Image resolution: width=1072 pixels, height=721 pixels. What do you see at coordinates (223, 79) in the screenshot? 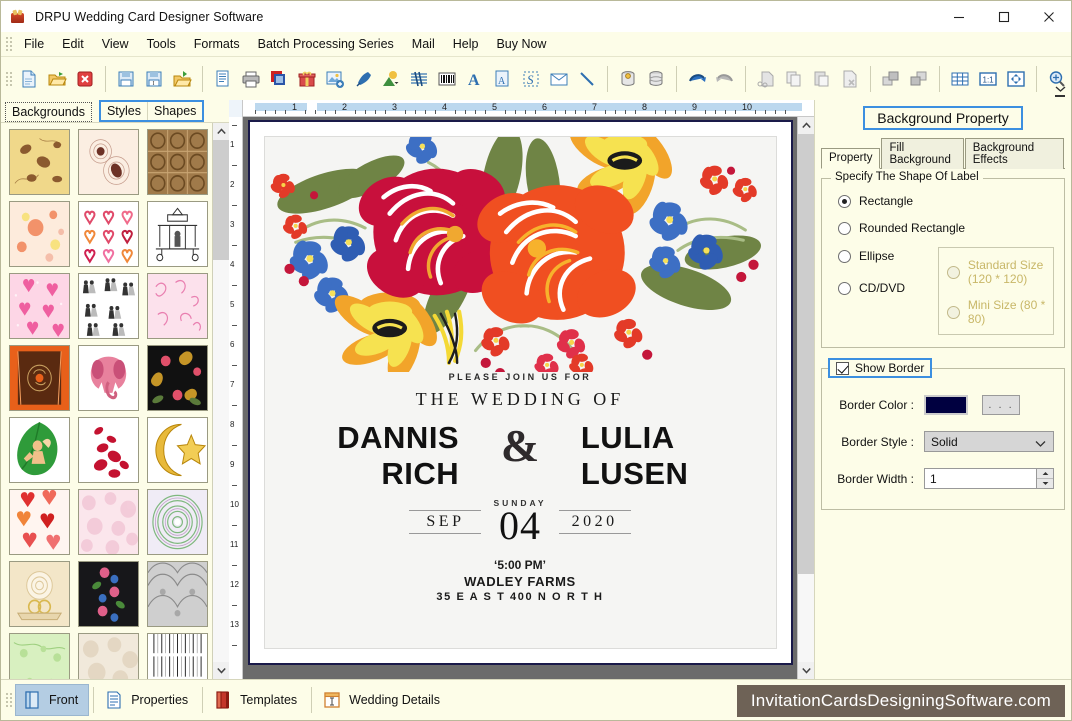
I see `print-preview-icon` at bounding box center [223, 79].